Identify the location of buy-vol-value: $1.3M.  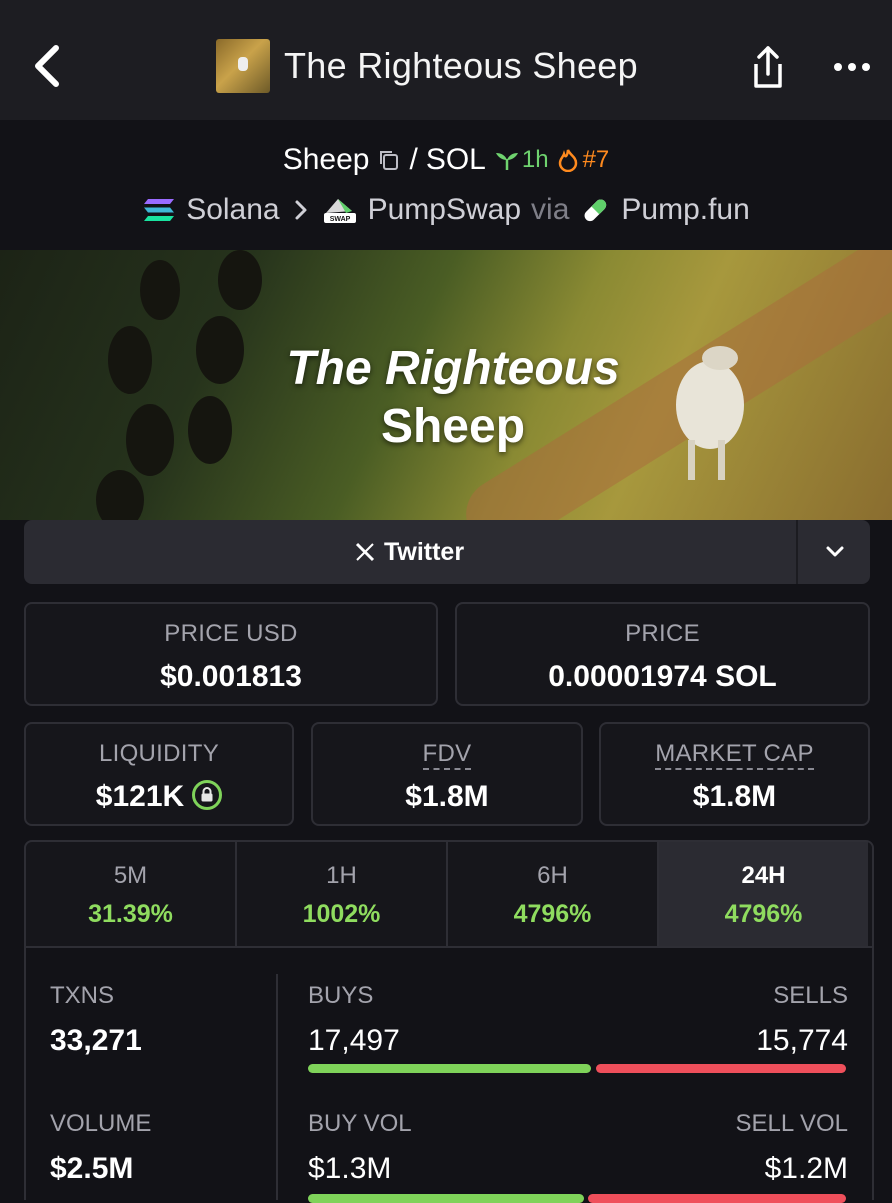
(350, 1168).